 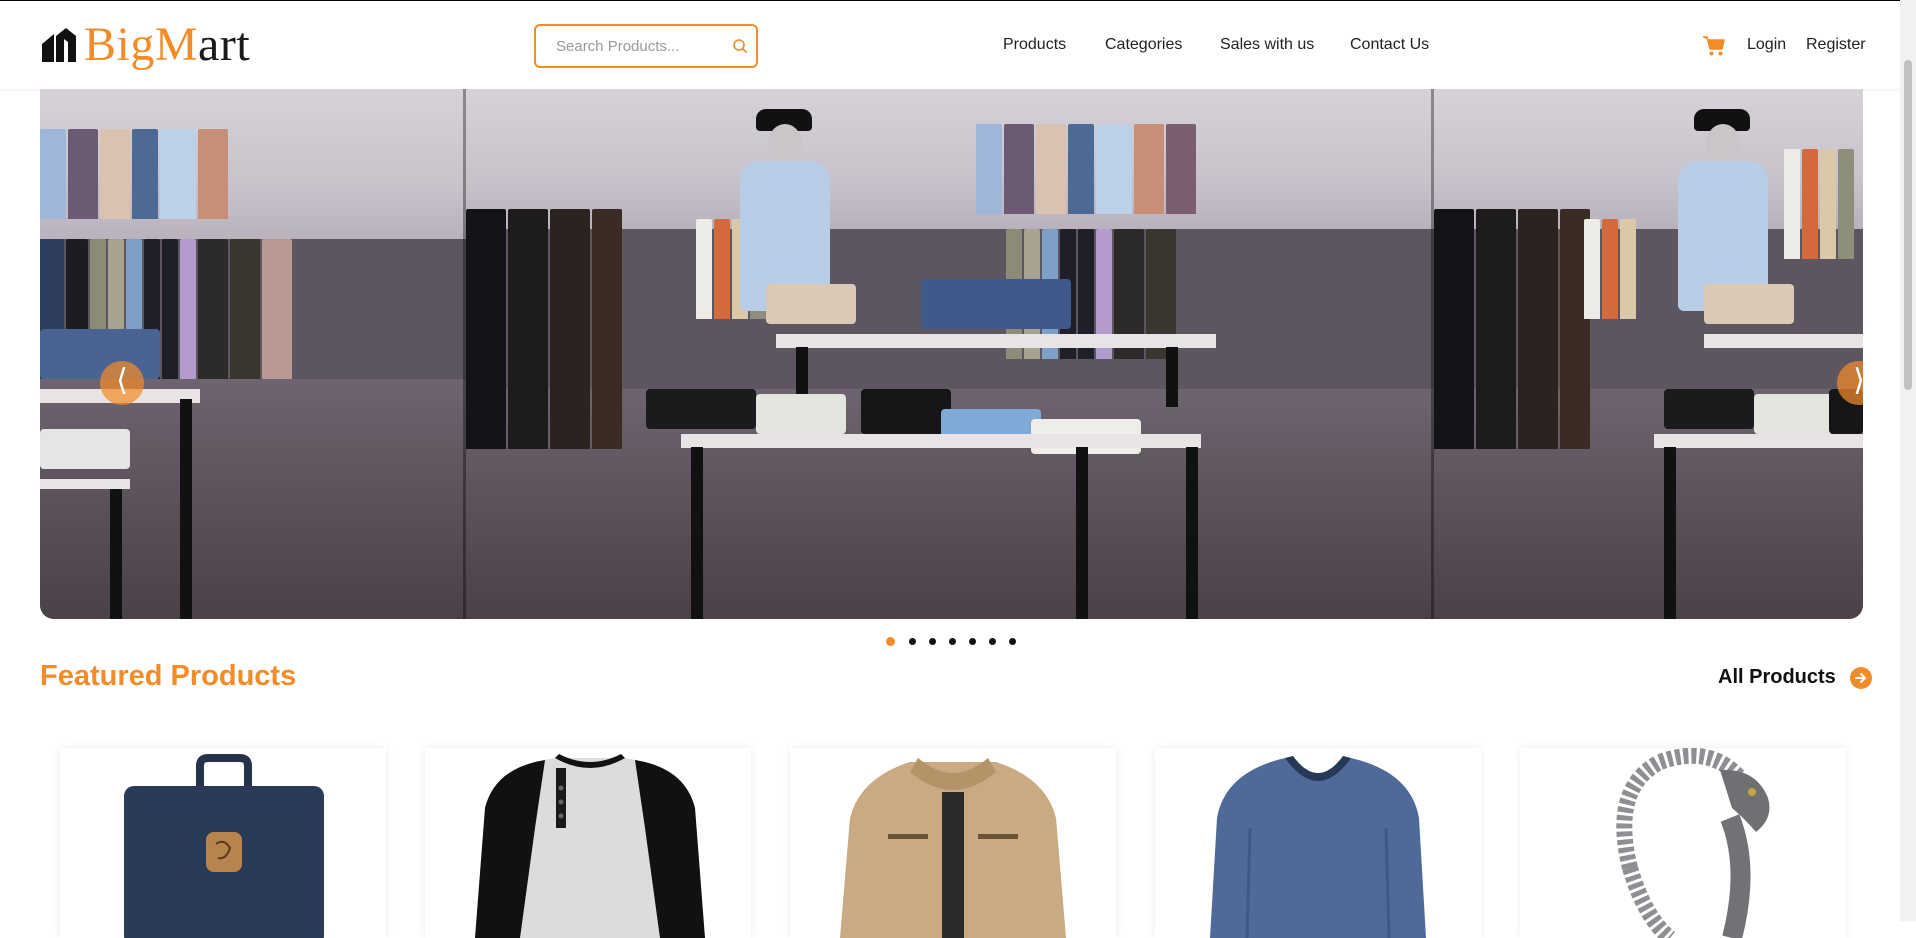 What do you see at coordinates (1766, 45) in the screenshot?
I see `login-link: Login` at bounding box center [1766, 45].